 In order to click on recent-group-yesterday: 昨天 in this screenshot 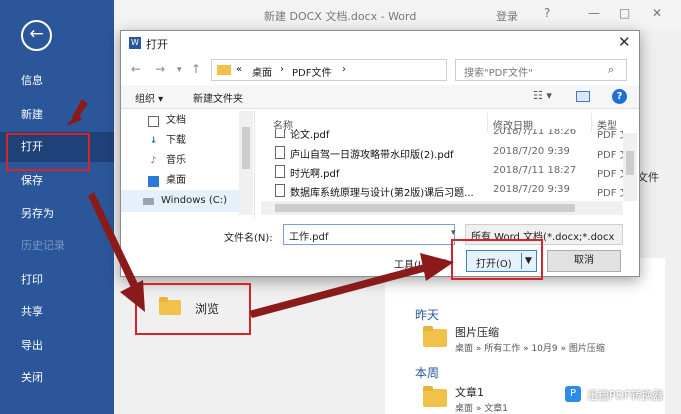, I will do `click(427, 315)`.